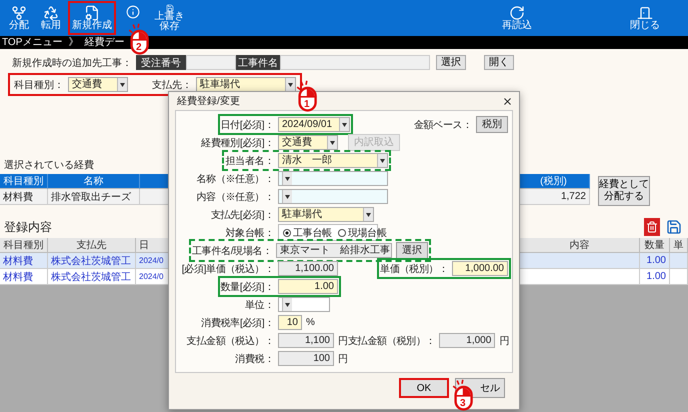 The width and height of the screenshot is (688, 412). What do you see at coordinates (314, 124) in the screenshot?
I see `select-field: 2024/09/01` at bounding box center [314, 124].